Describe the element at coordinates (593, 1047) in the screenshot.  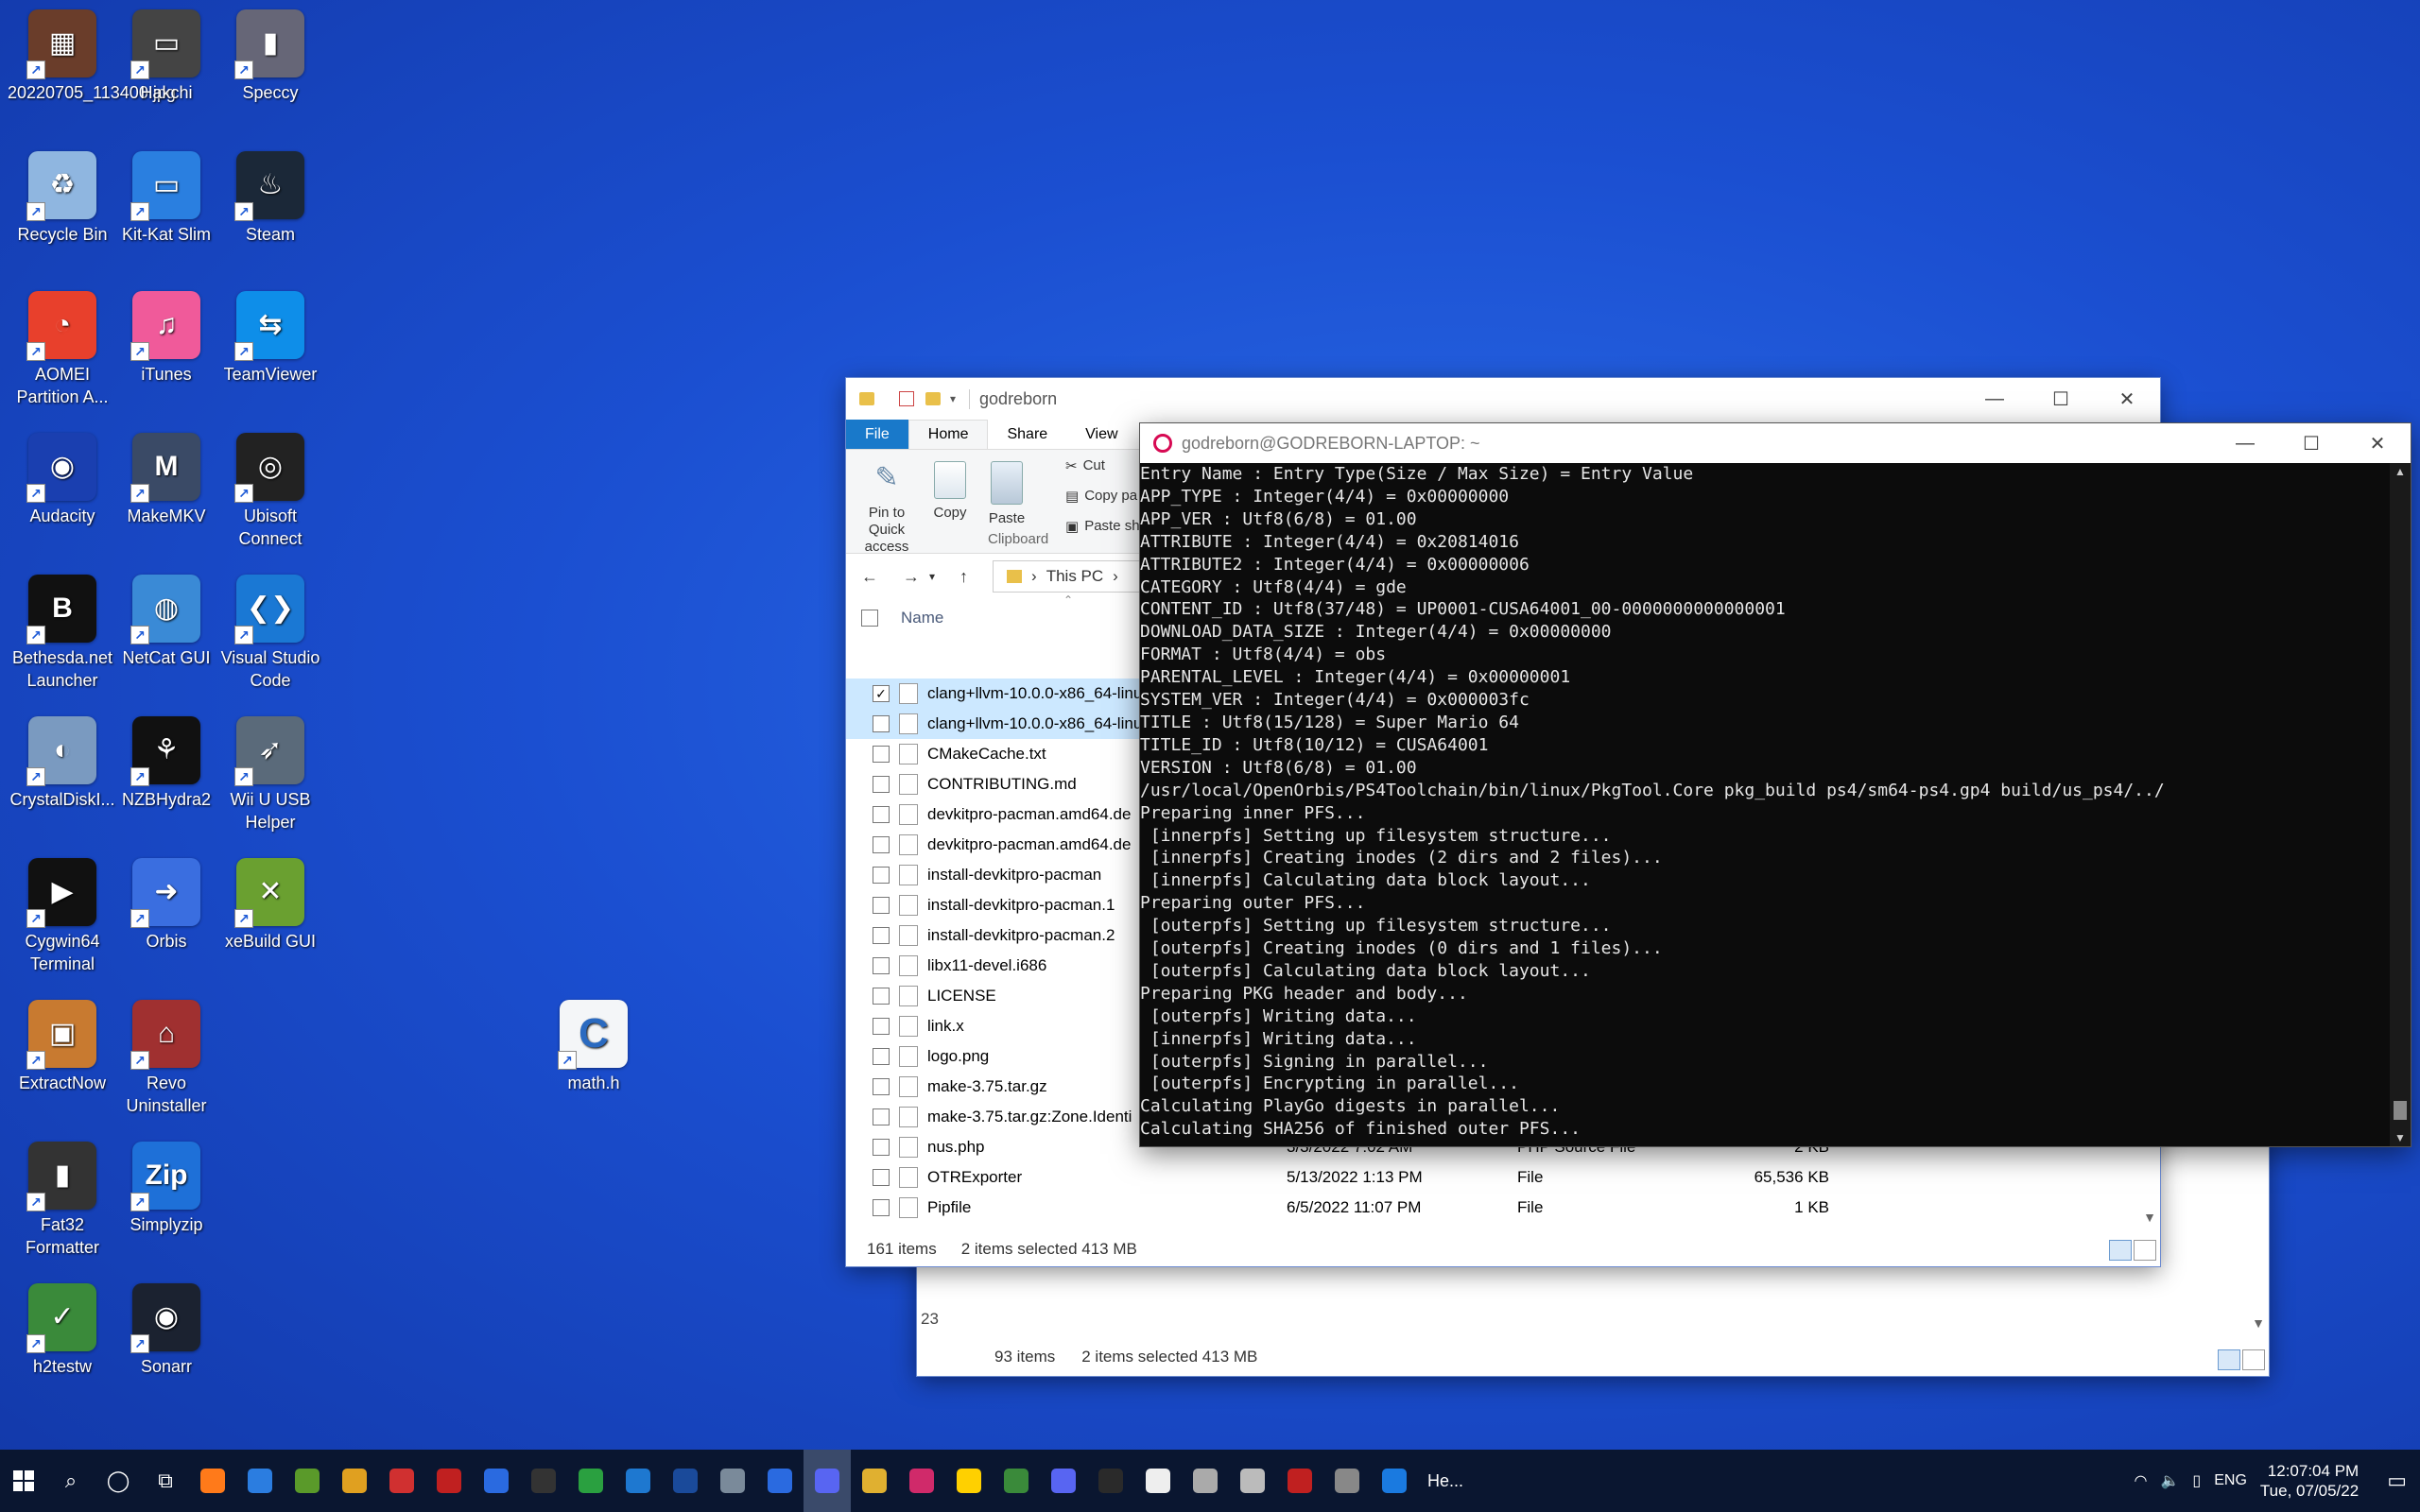
I see `desktop-icon: C ↗ math.h` at that location.